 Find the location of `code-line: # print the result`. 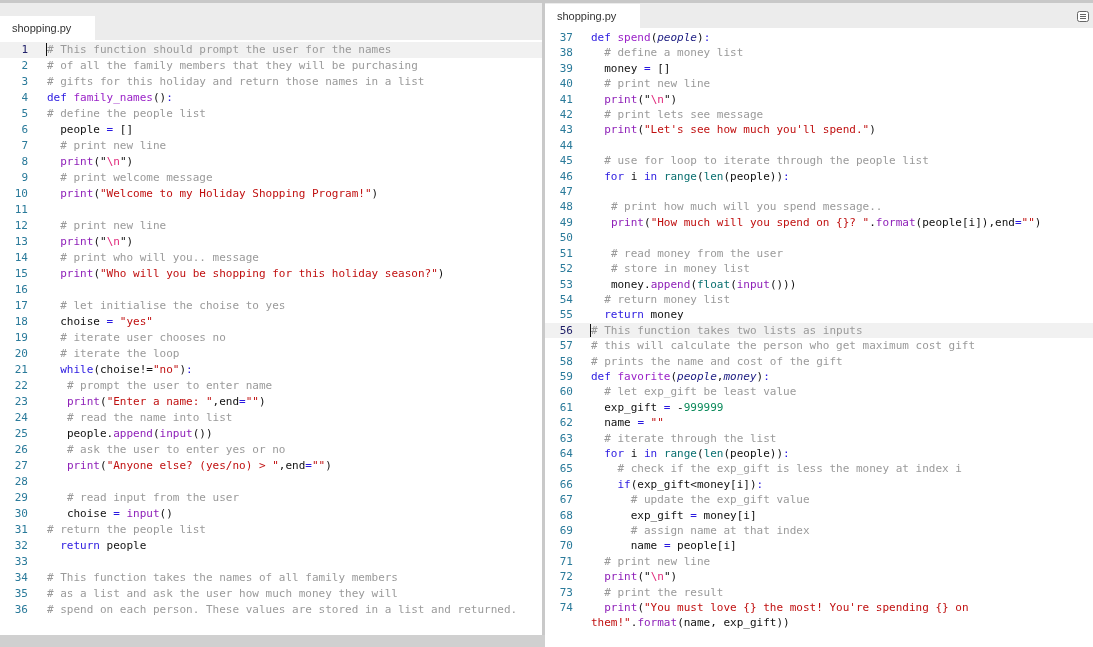

code-line: # print the result is located at coordinates (664, 592).